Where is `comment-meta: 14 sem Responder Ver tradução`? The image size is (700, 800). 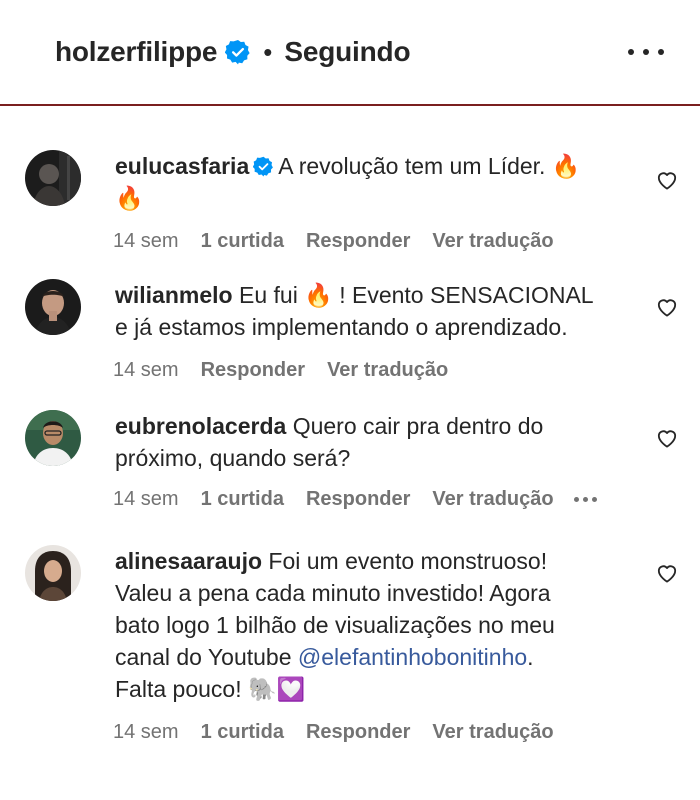
comment-meta: 14 sem Responder Ver tradução is located at coordinates (280, 370).